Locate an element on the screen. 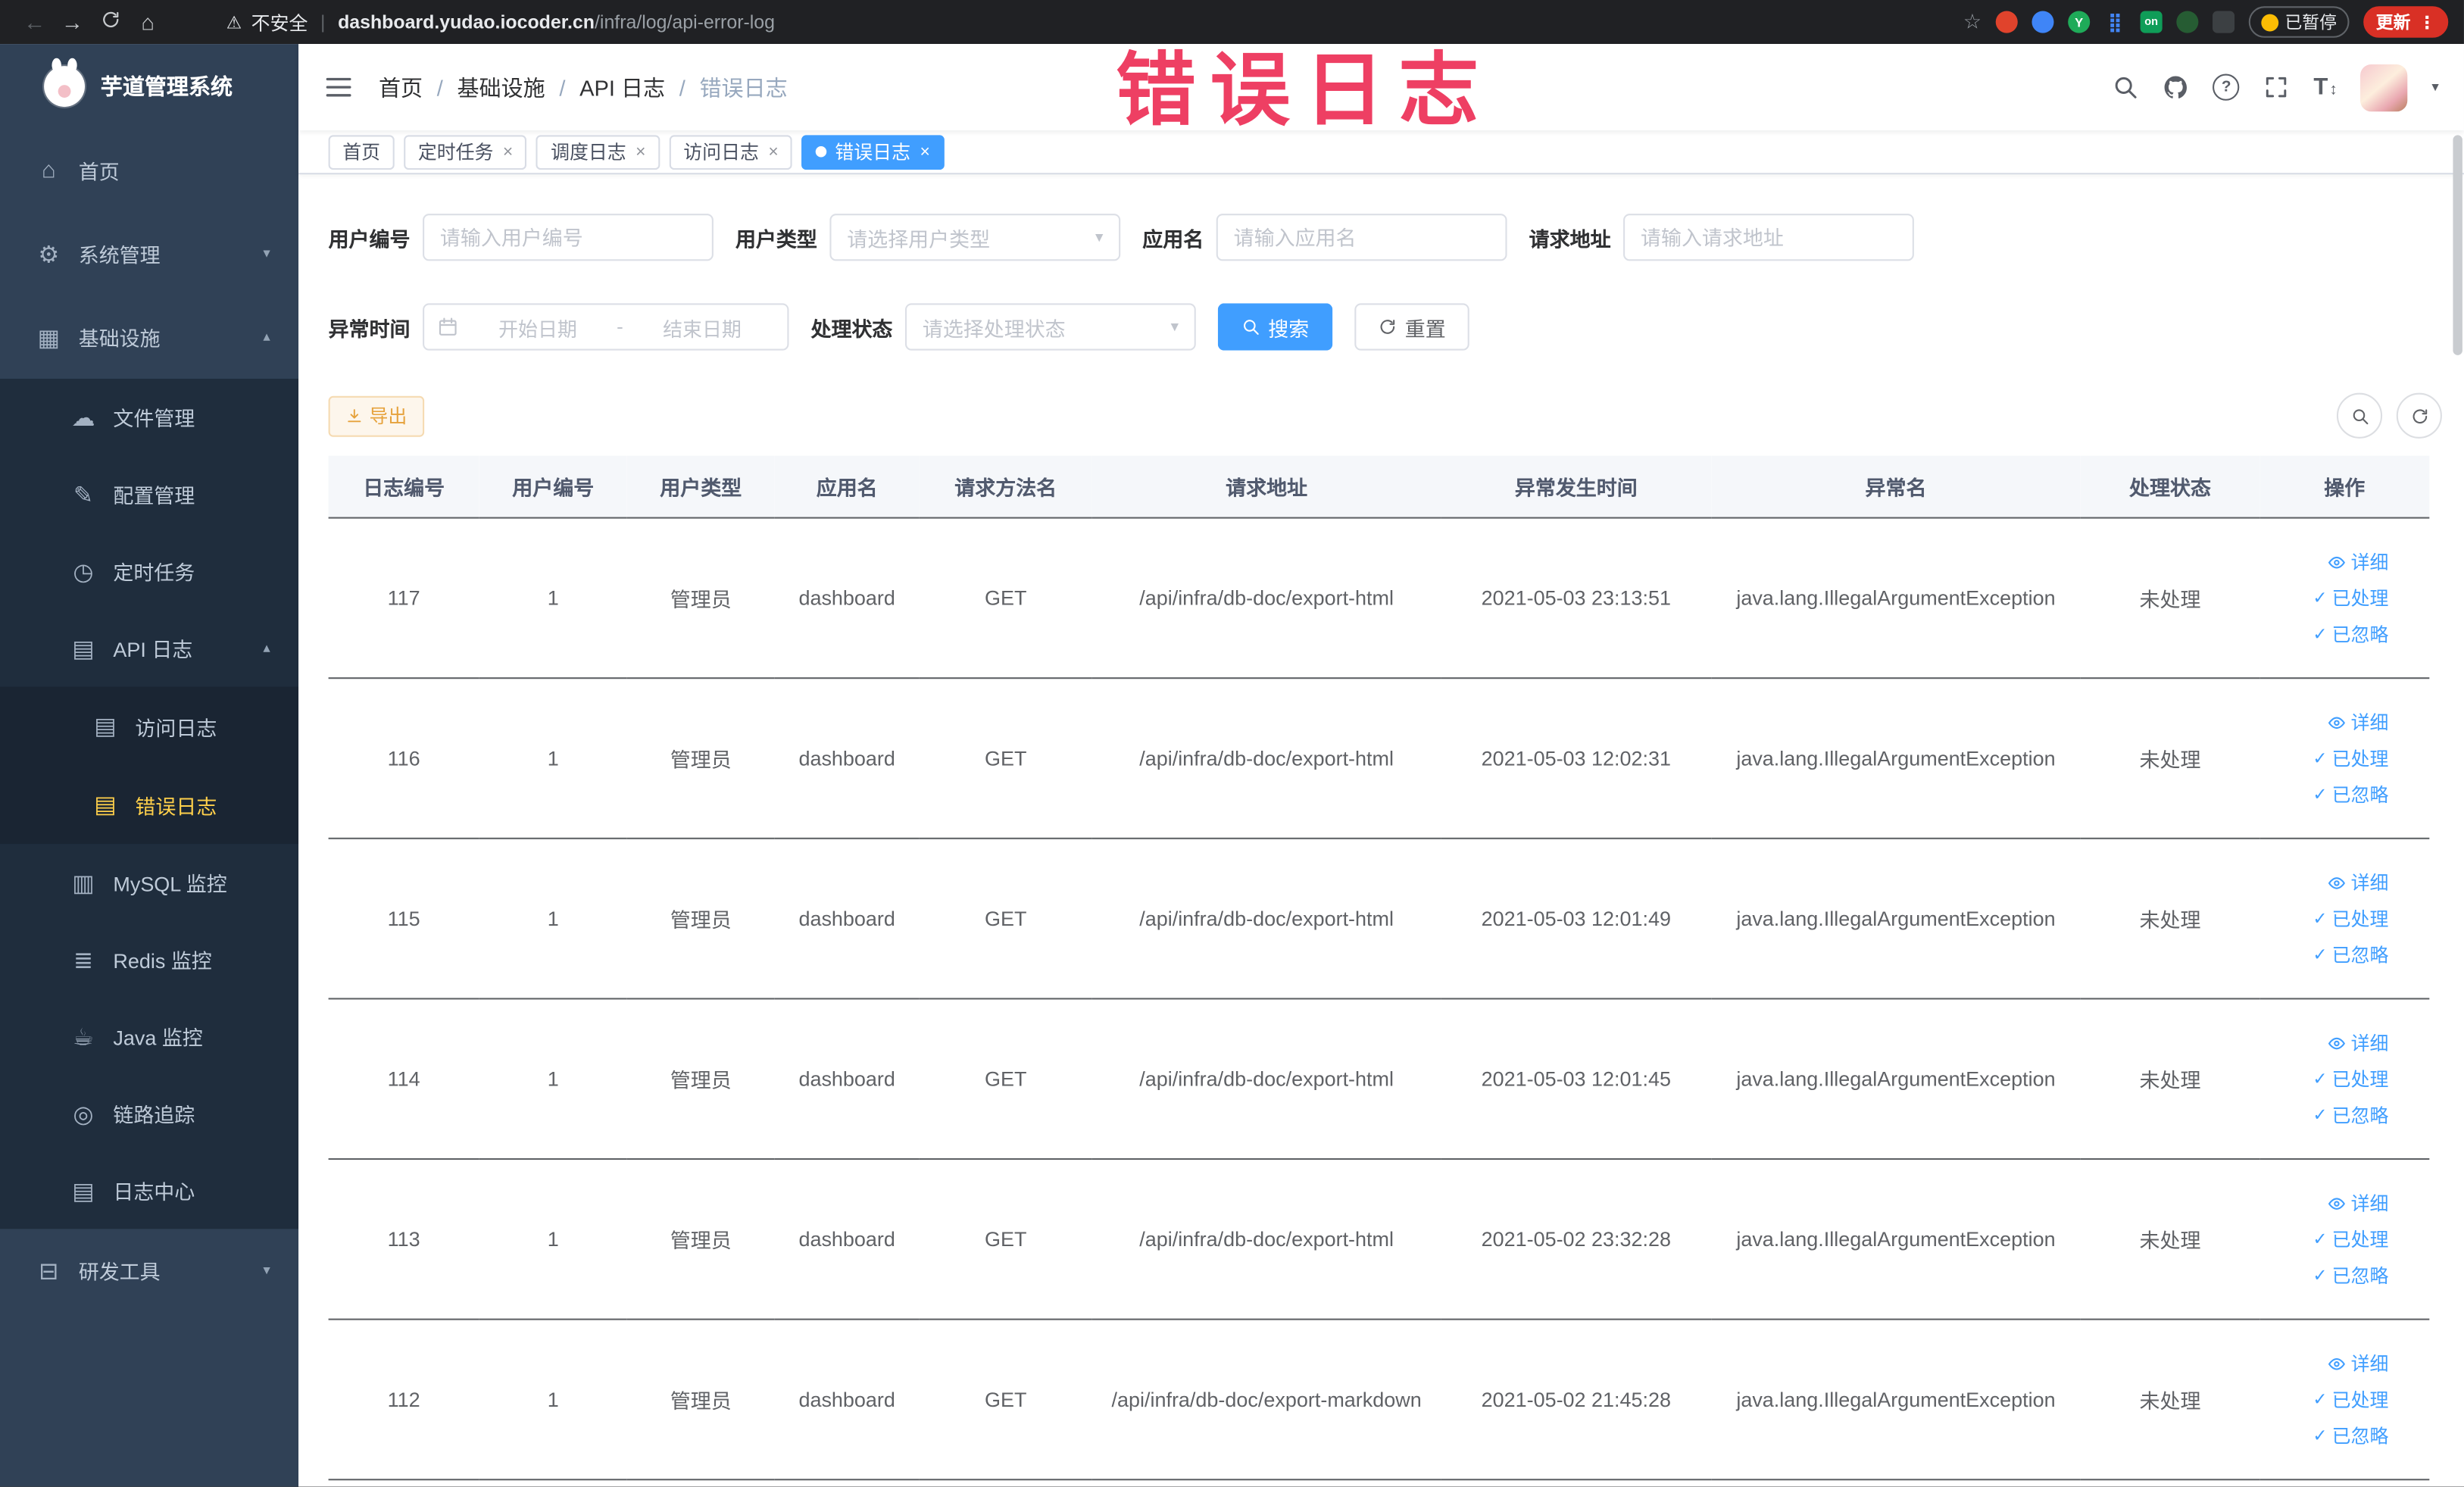 The height and width of the screenshot is (1487, 2464). sidebar-item-job: ◷ 定时任务 is located at coordinates (149, 571).